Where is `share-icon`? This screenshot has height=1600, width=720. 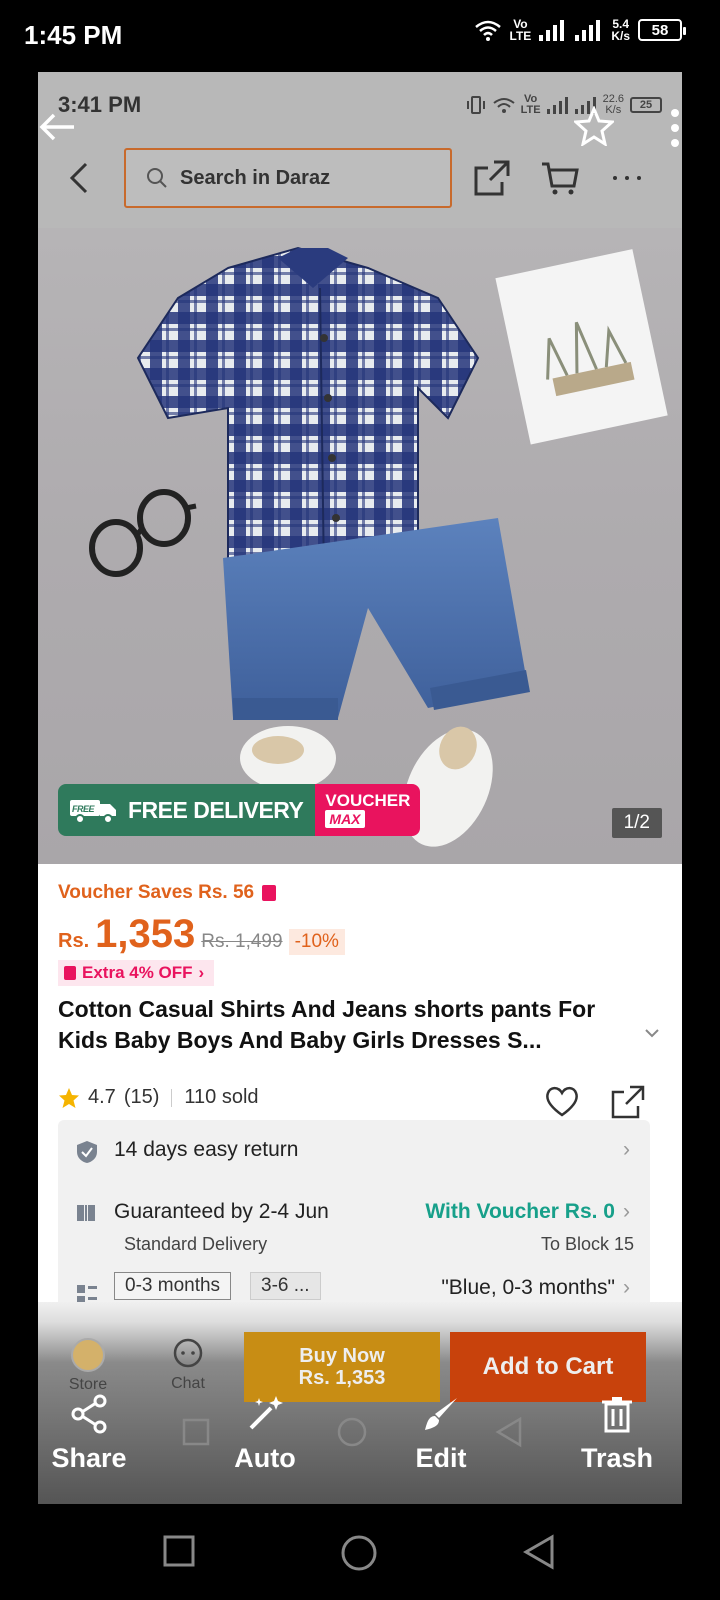
share-icon is located at coordinates (492, 178).